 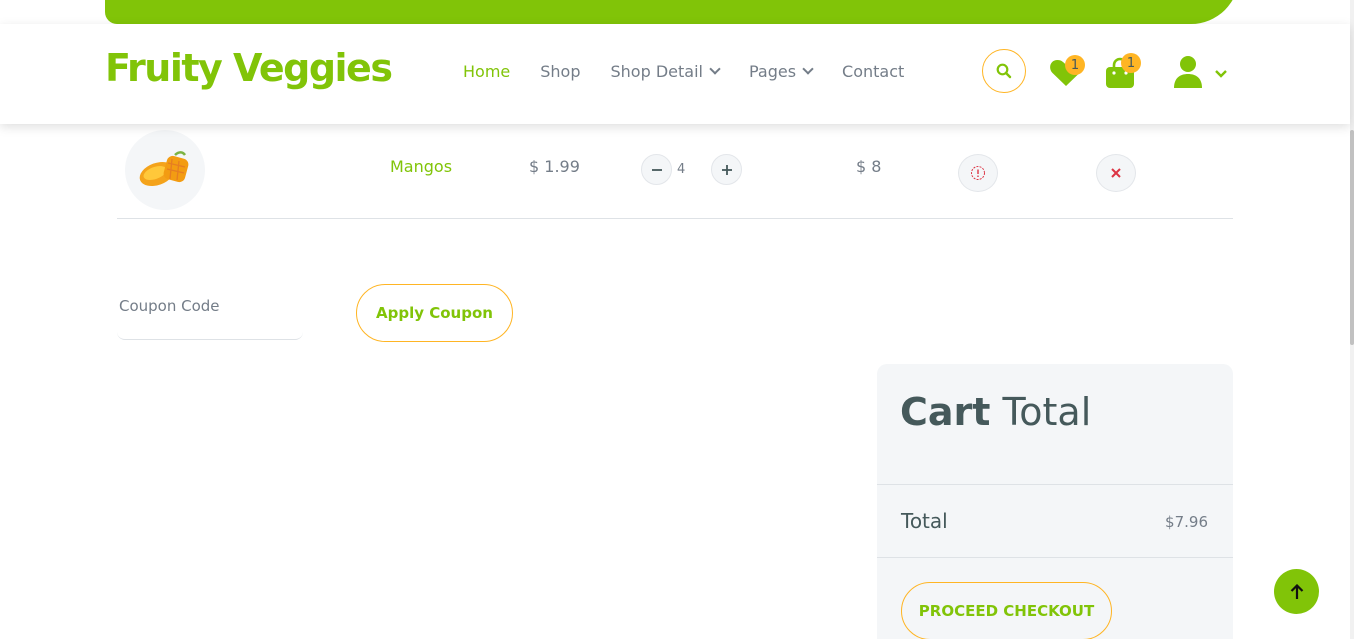 I want to click on wishlist-button: 1, so click(x=1067, y=73).